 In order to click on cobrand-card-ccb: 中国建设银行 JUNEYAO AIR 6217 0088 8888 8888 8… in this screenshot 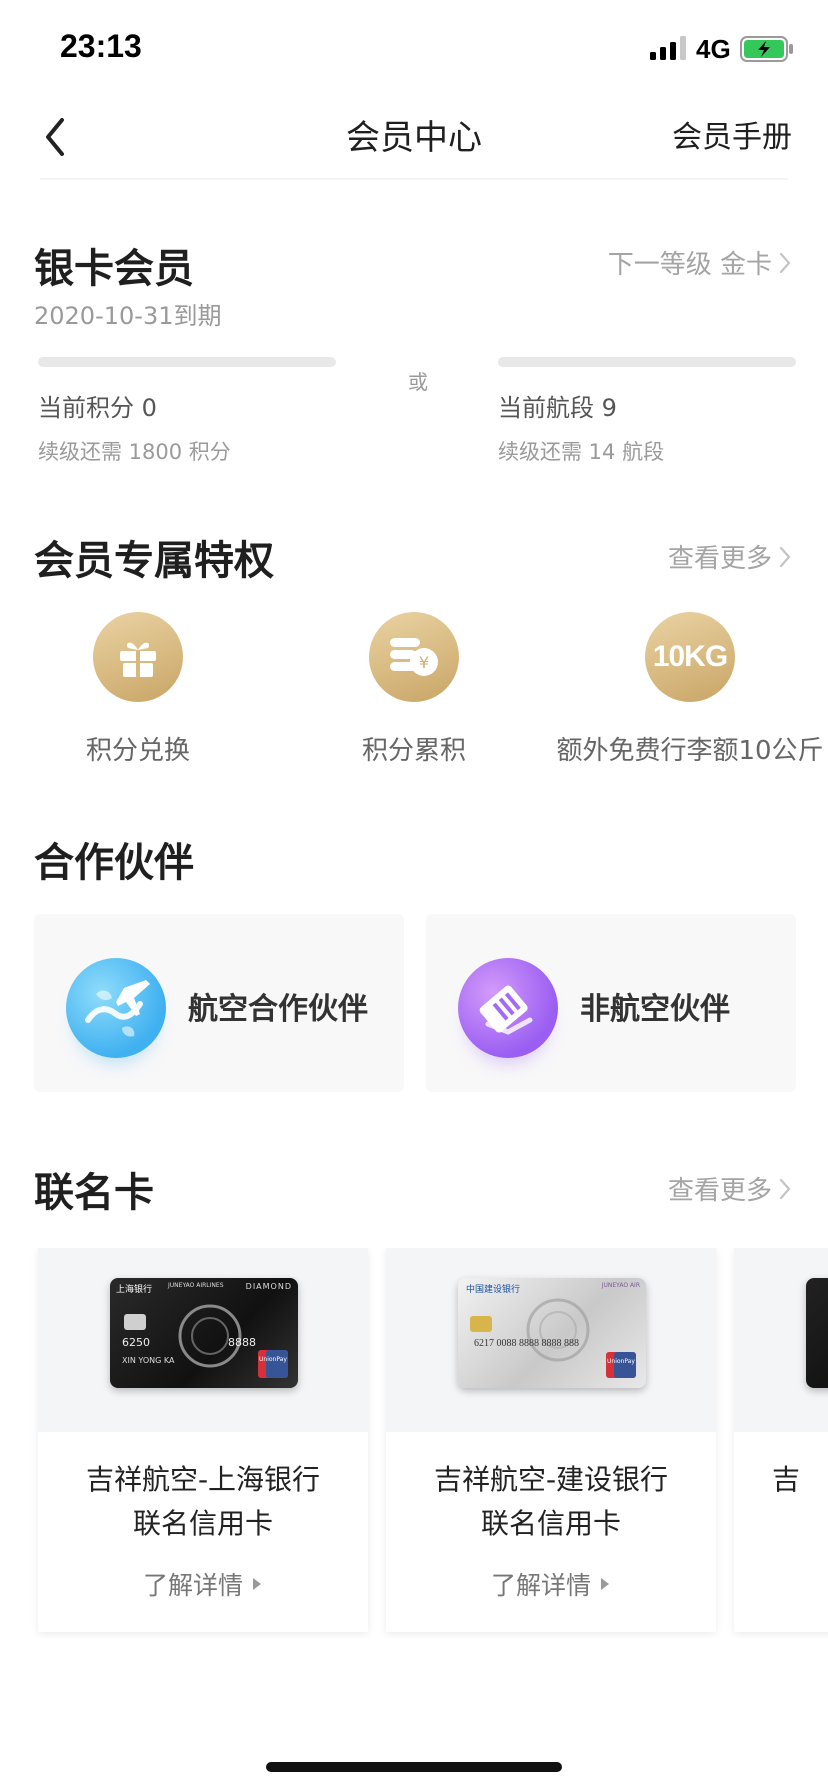, I will do `click(551, 1440)`.